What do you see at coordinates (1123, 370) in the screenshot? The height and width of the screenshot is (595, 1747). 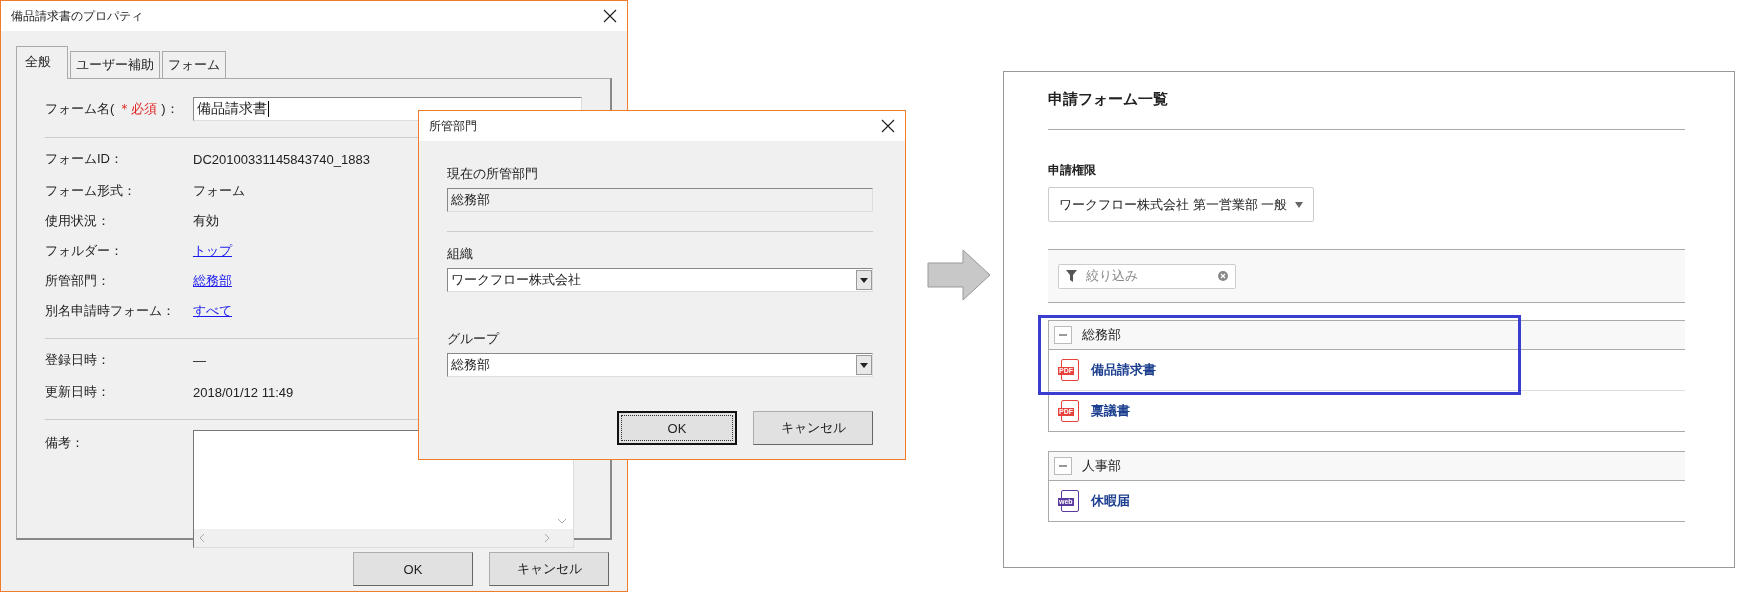 I see `form-link: 備品請求書` at bounding box center [1123, 370].